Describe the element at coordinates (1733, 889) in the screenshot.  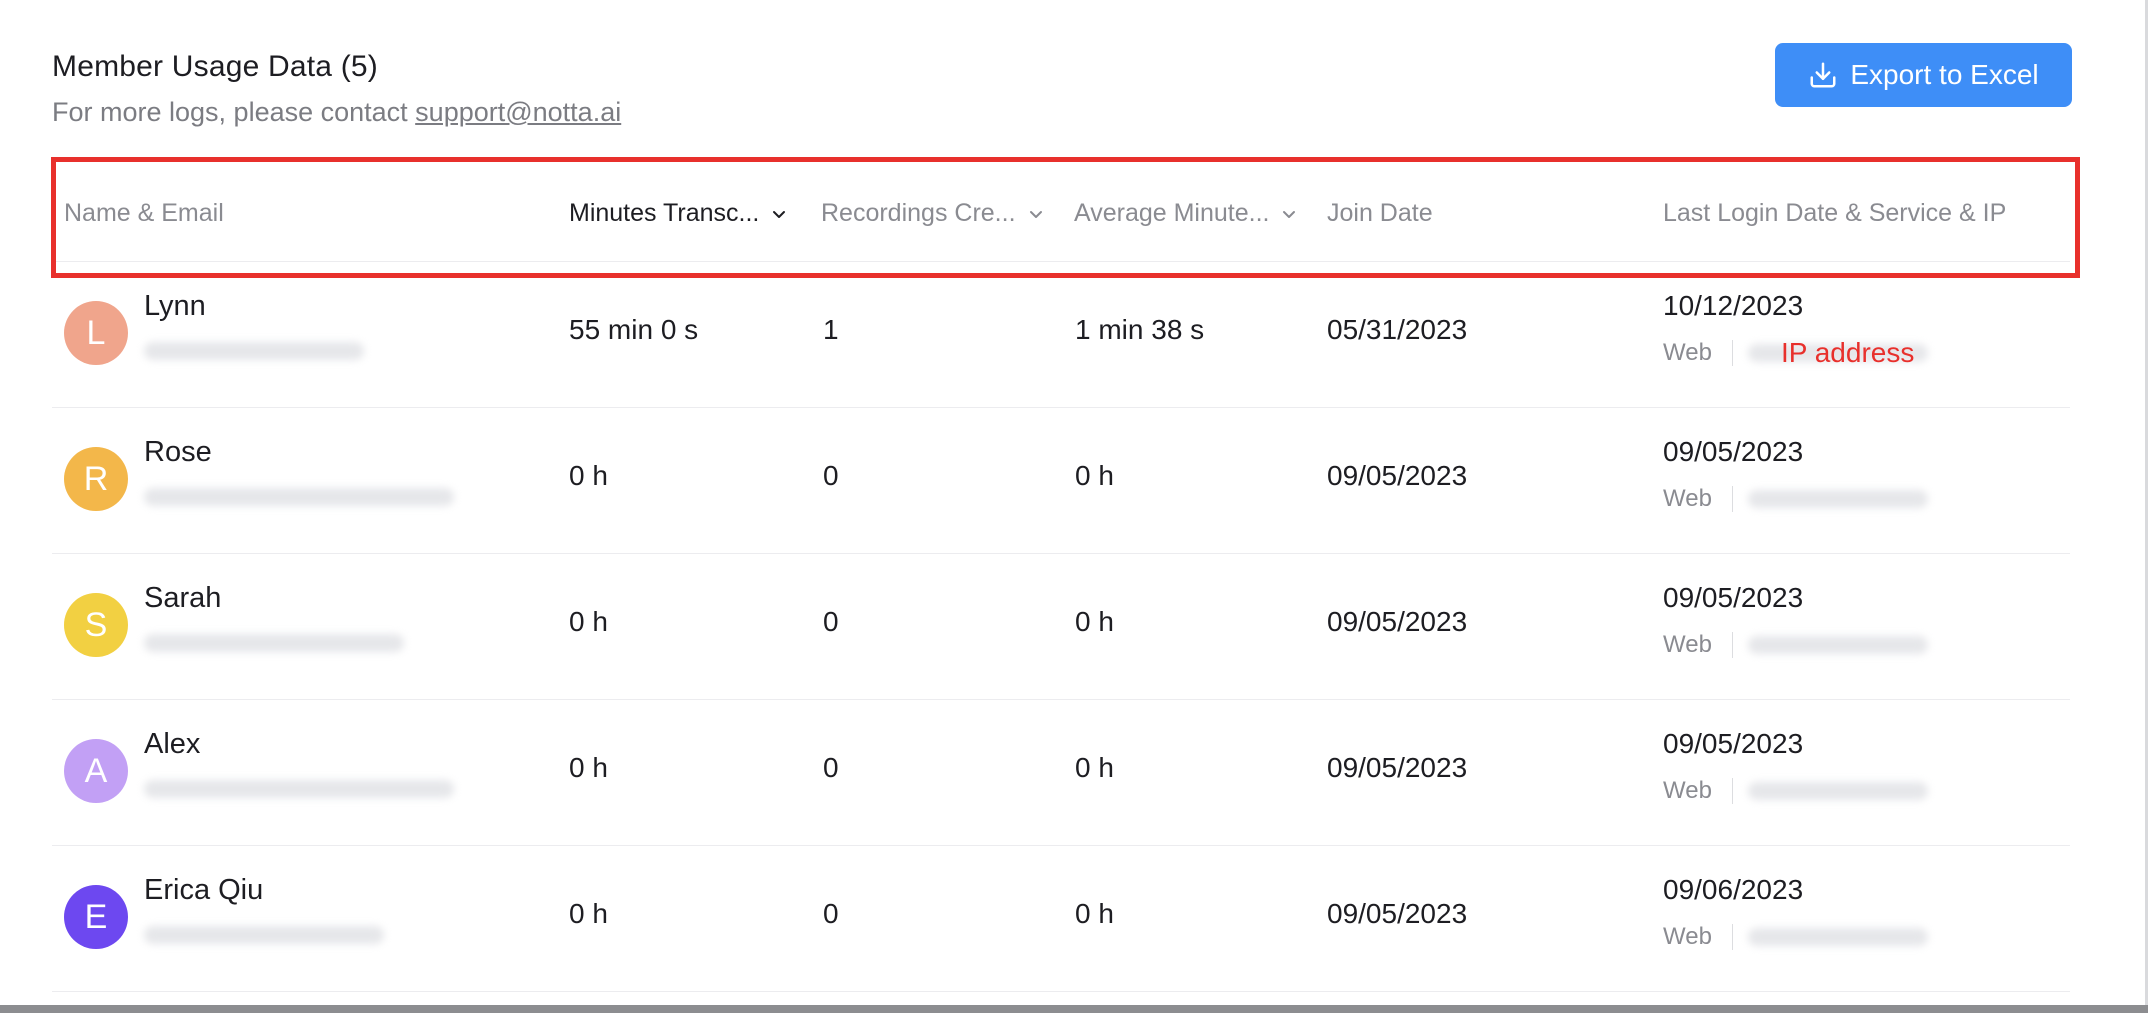
I see `last-login-date: 09/06/2023` at that location.